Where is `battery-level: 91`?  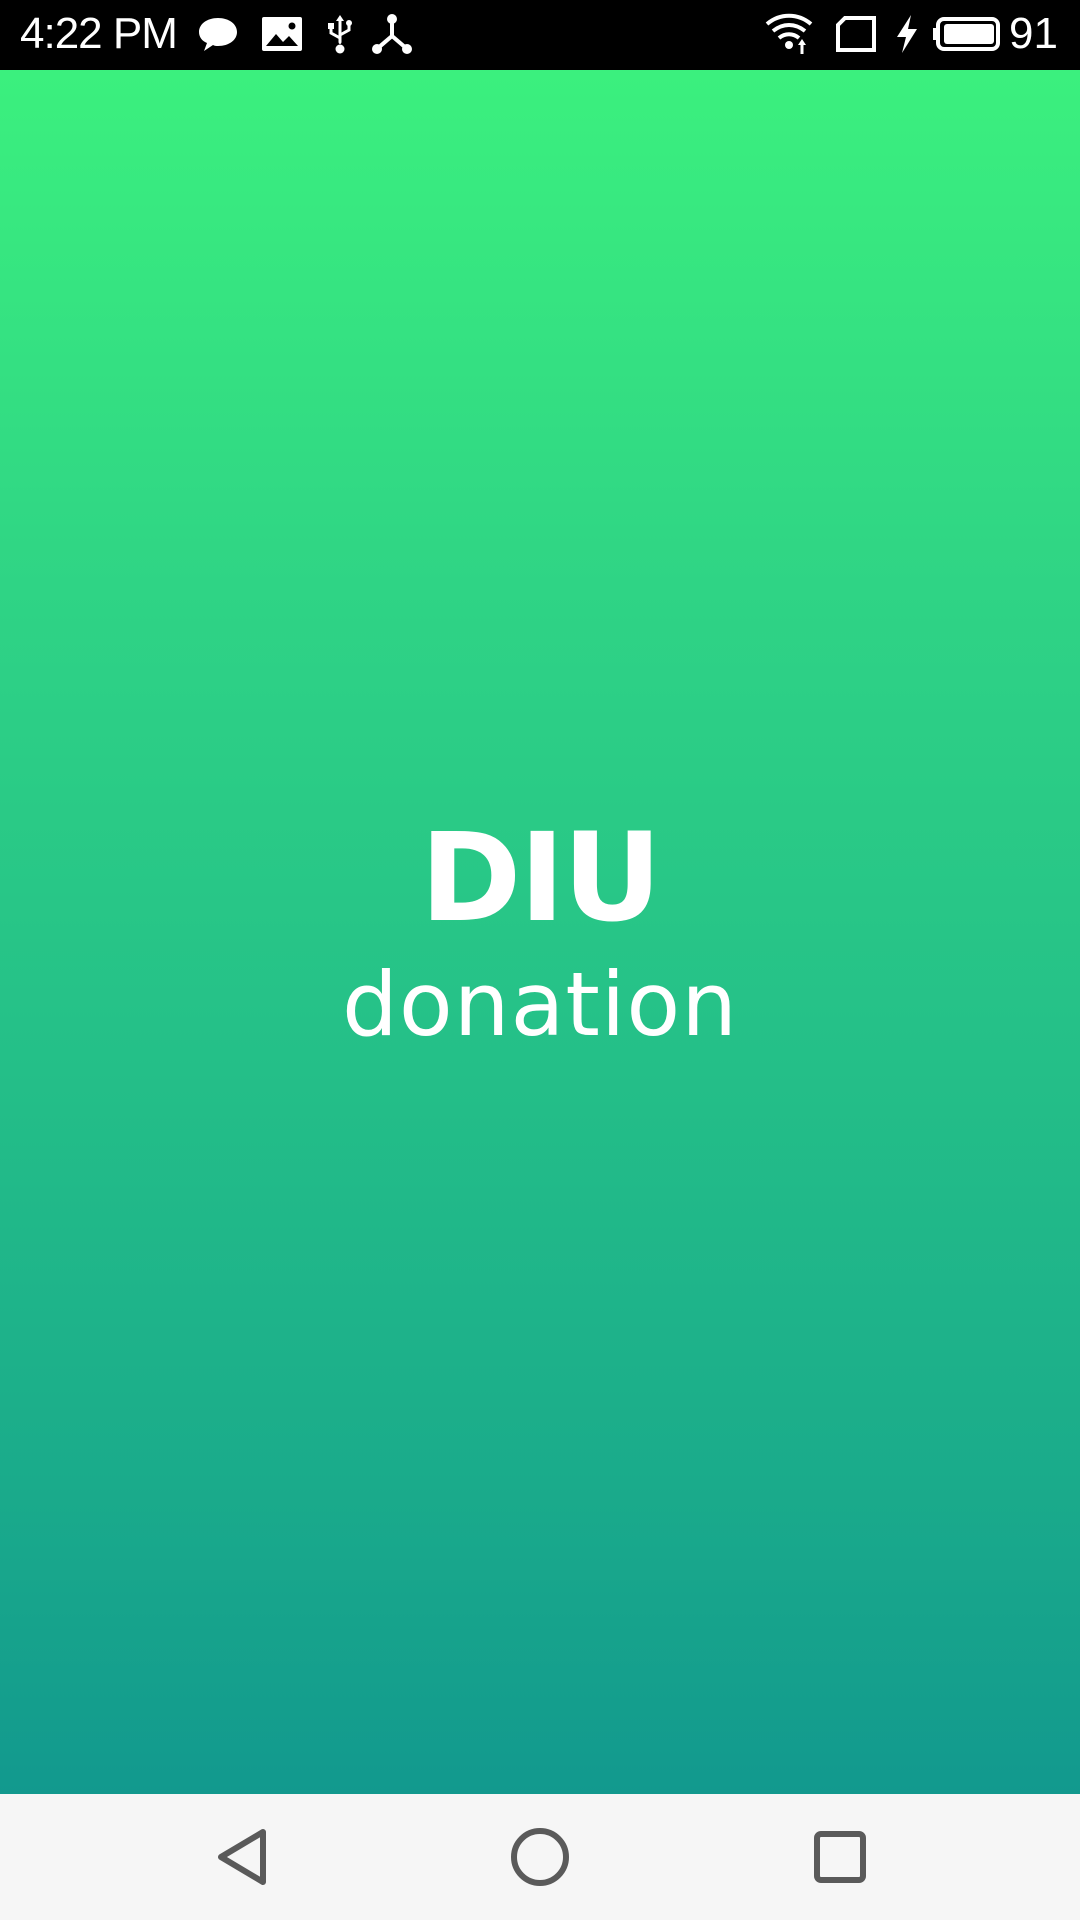
battery-level: 91 is located at coordinates (1033, 33).